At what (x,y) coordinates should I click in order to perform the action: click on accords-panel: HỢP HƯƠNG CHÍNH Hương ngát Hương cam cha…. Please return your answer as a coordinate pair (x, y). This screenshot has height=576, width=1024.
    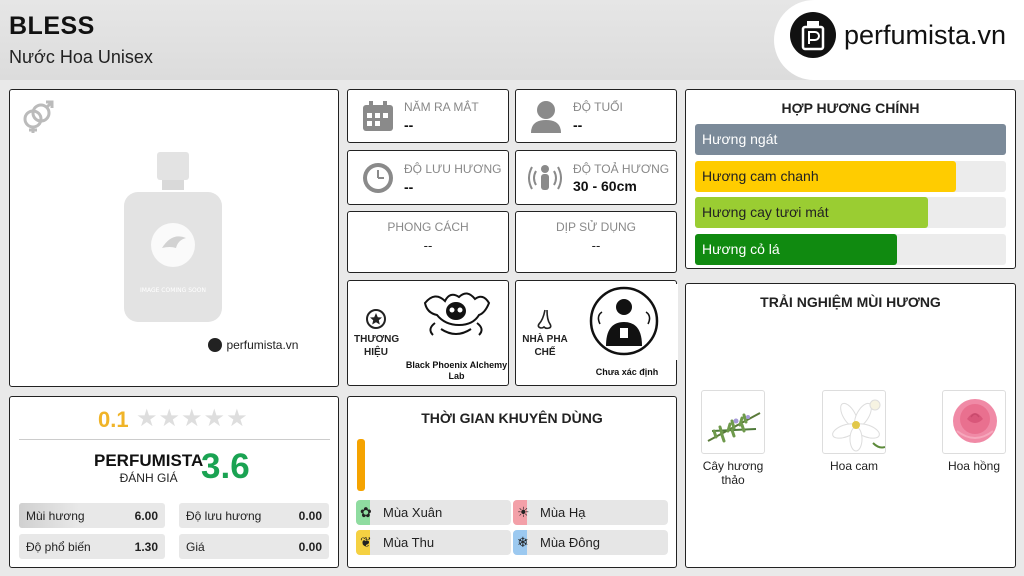
    Looking at the image, I should click on (850, 179).